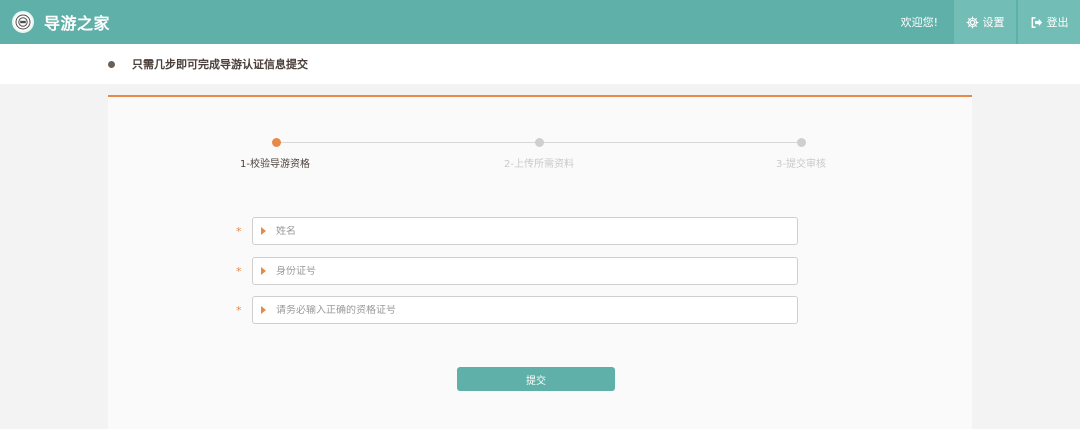  What do you see at coordinates (540, 64) in the screenshot?
I see `notice-bar: 只需几步即可完成导游认证信息提交` at bounding box center [540, 64].